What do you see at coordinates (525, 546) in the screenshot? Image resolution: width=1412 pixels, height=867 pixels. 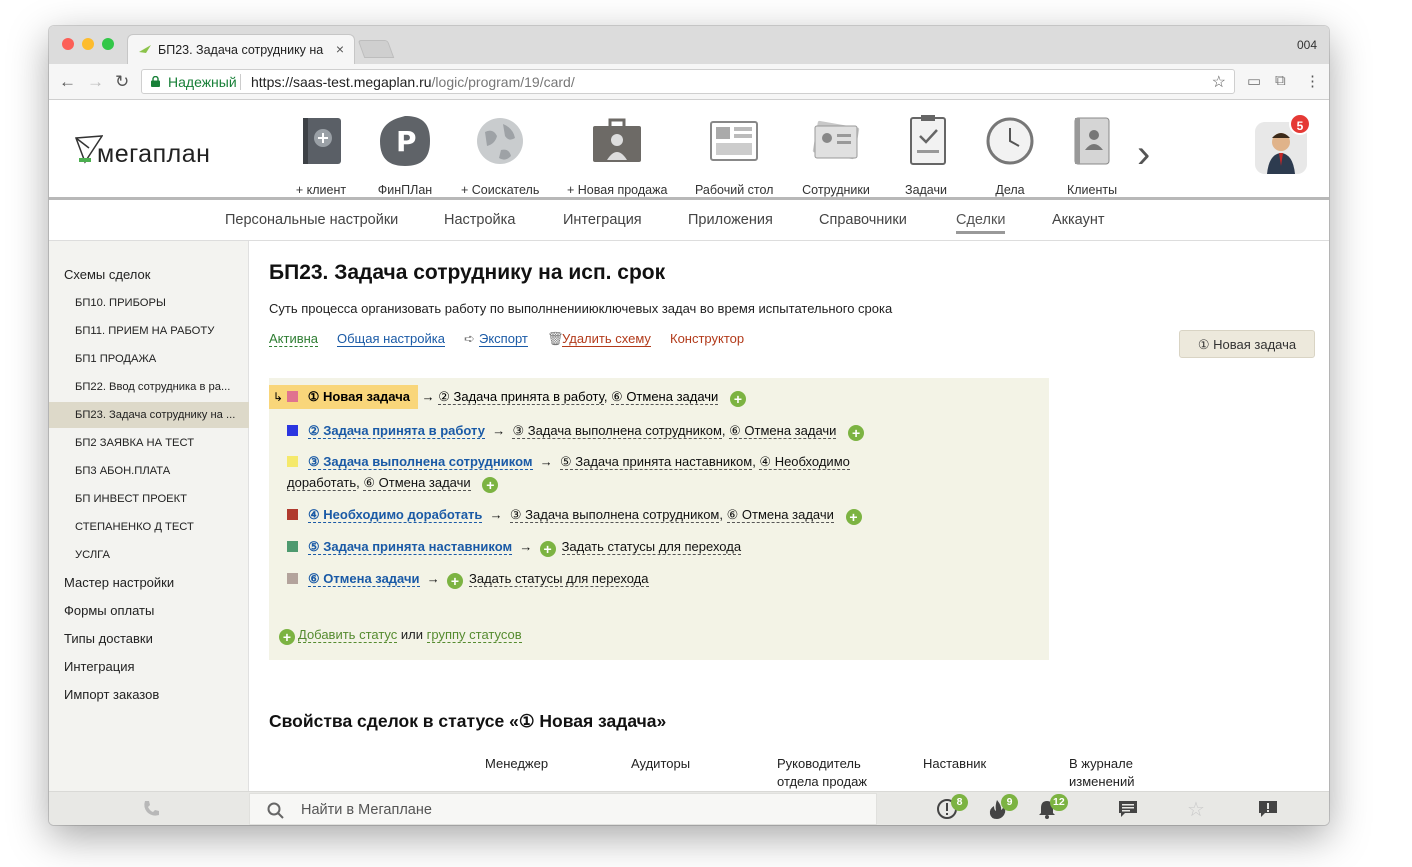 I see `arrow-icon: →` at bounding box center [525, 546].